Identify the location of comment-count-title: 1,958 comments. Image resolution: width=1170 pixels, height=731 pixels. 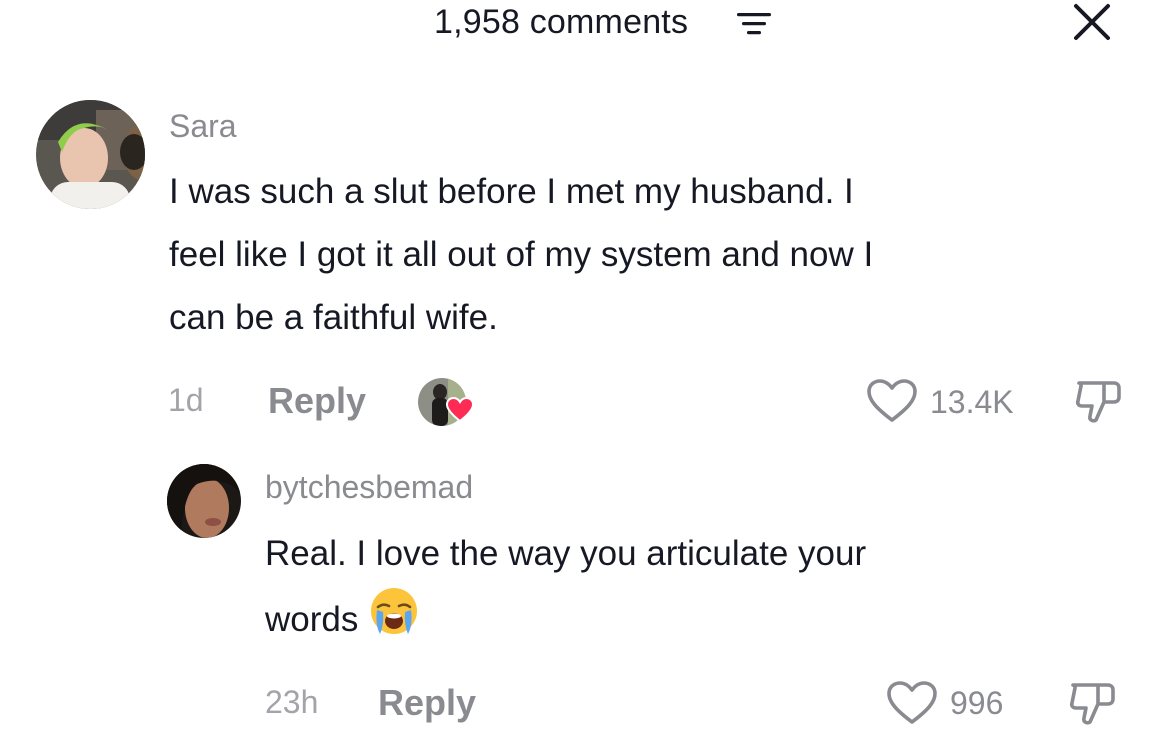
(561, 21).